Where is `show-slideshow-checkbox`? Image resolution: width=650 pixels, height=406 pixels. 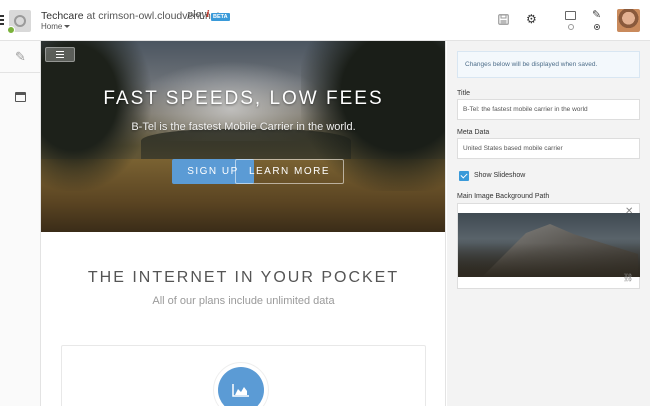 show-slideshow-checkbox is located at coordinates (464, 176).